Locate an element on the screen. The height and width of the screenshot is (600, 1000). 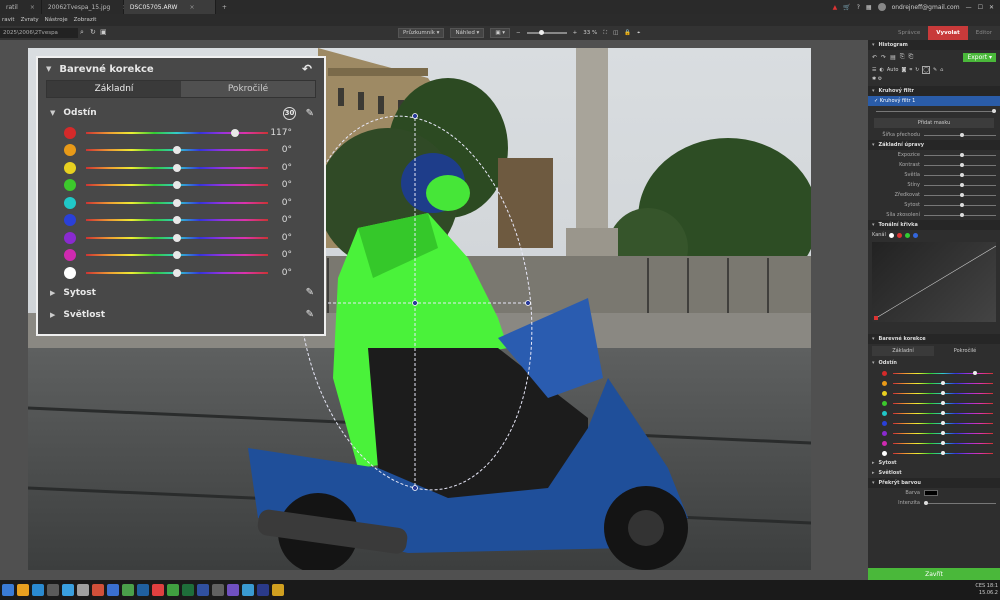
panel-header: ▼ Barevné korekce ↶ is located at coordinates (181, 69).